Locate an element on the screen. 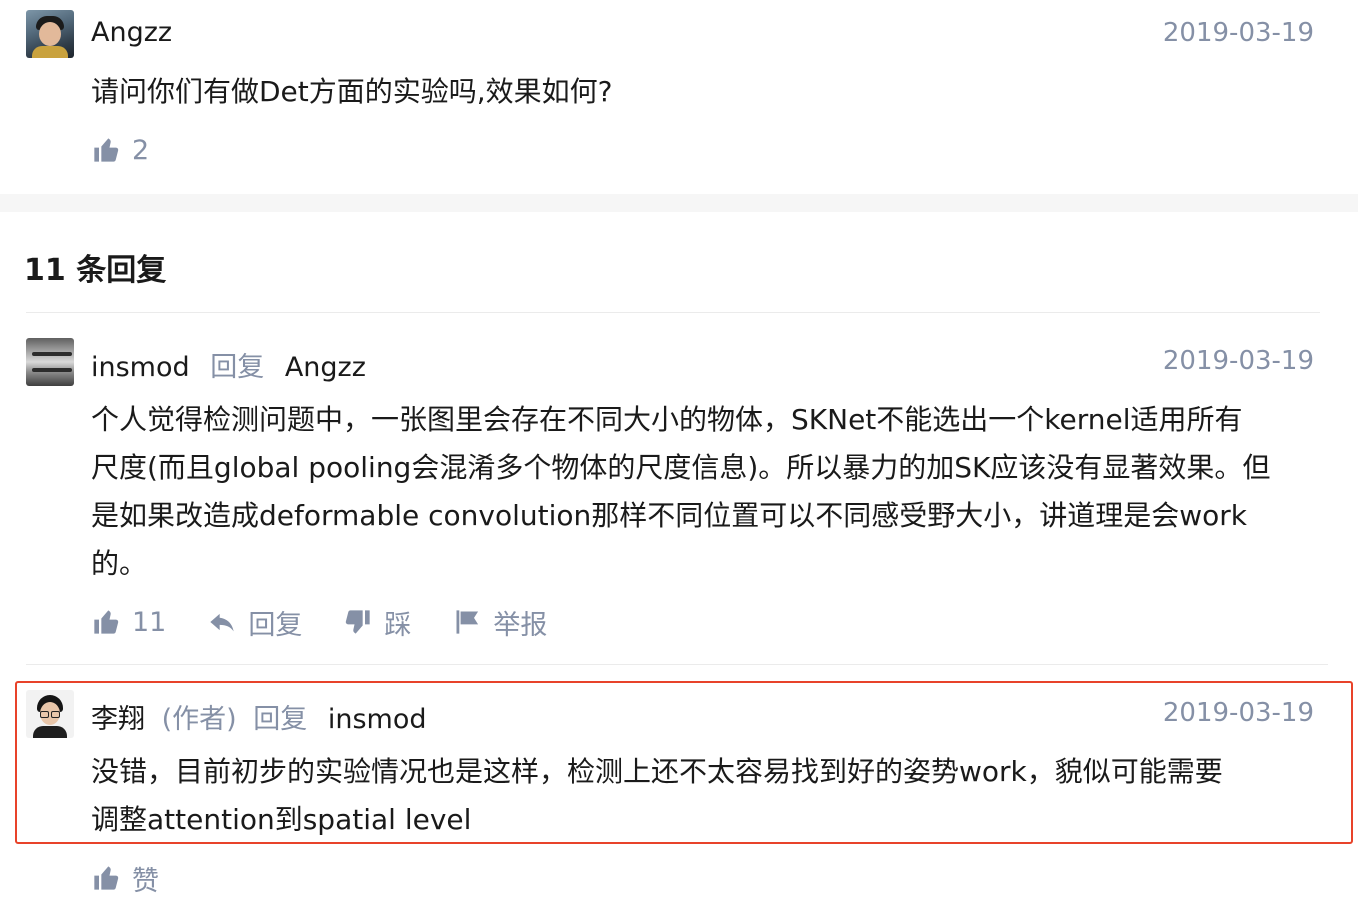 The height and width of the screenshot is (918, 1358). comment-text: 请问你们有做Det方面的实验吗,效果如何? is located at coordinates (352, 91).